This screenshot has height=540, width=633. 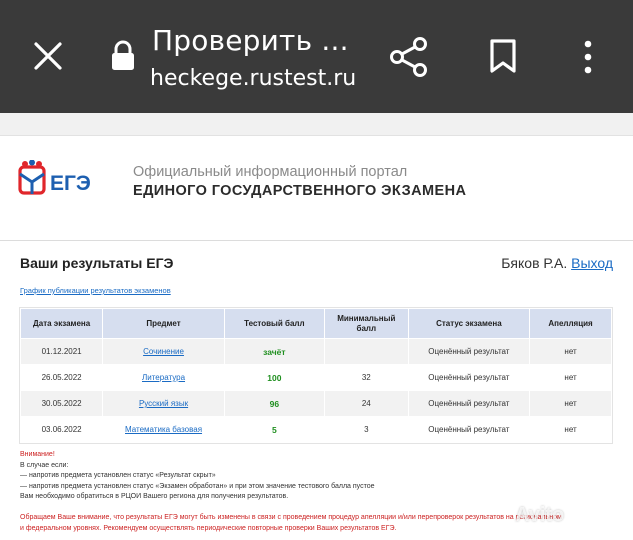 What do you see at coordinates (469, 323) in the screenshot?
I see `header-status: Статус экзамена` at bounding box center [469, 323].